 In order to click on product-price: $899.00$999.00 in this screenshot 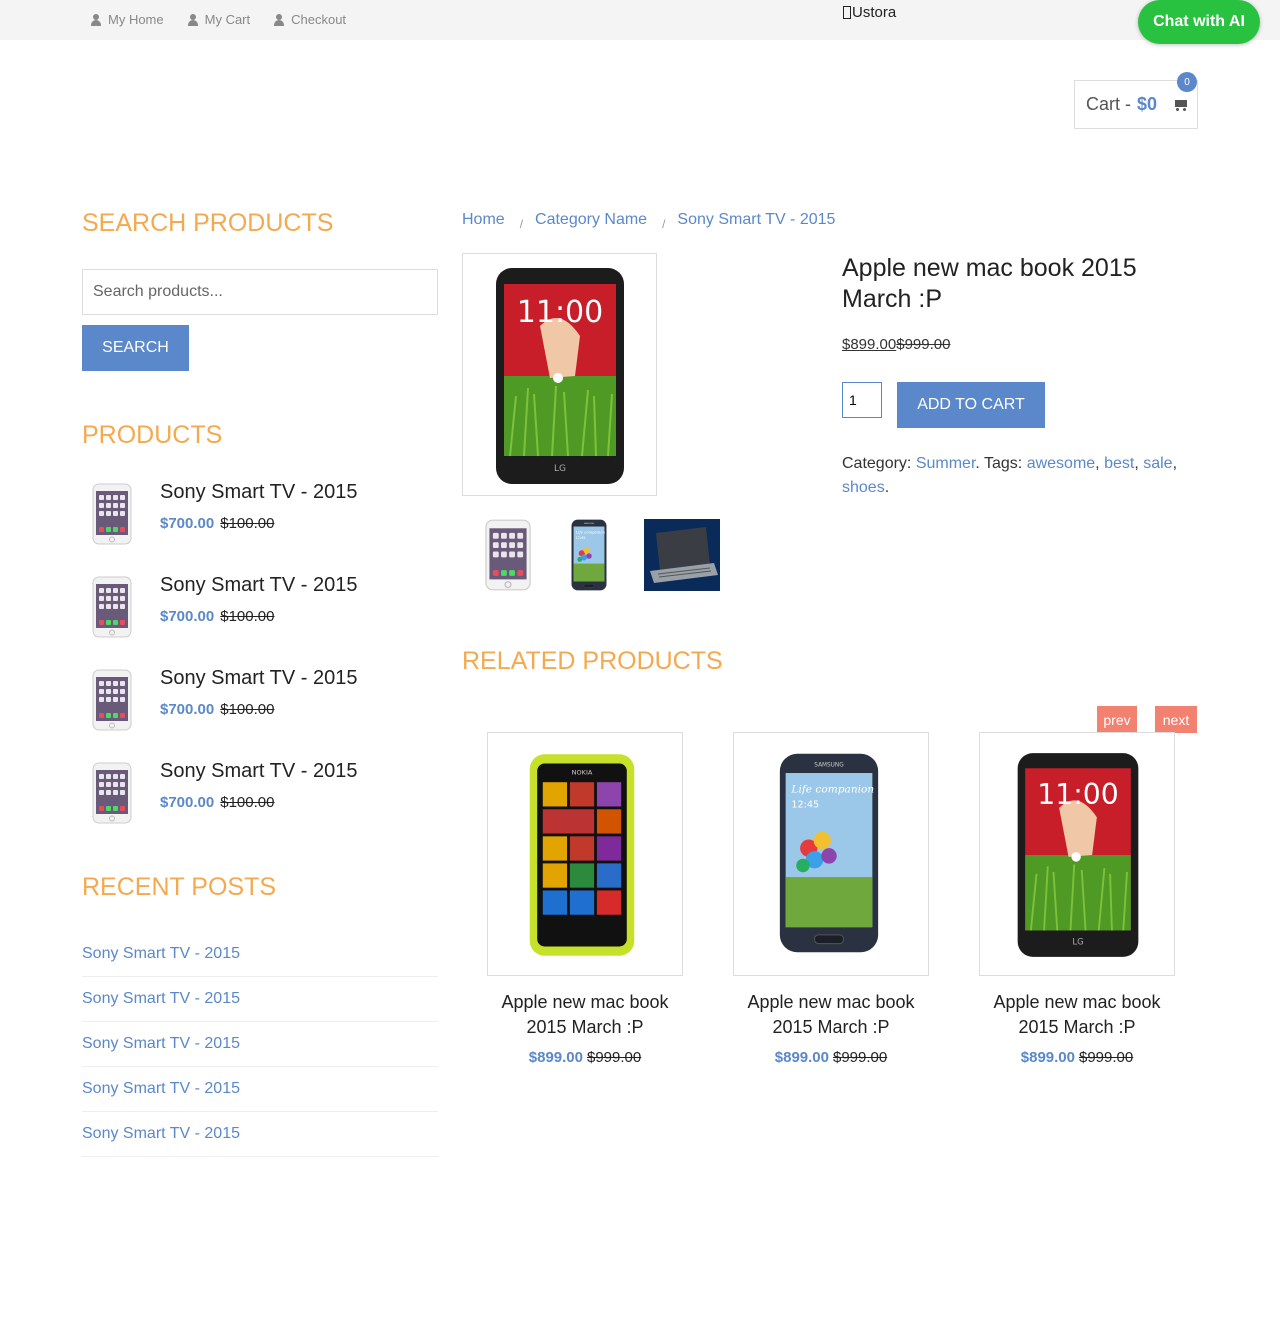, I will do `click(896, 344)`.